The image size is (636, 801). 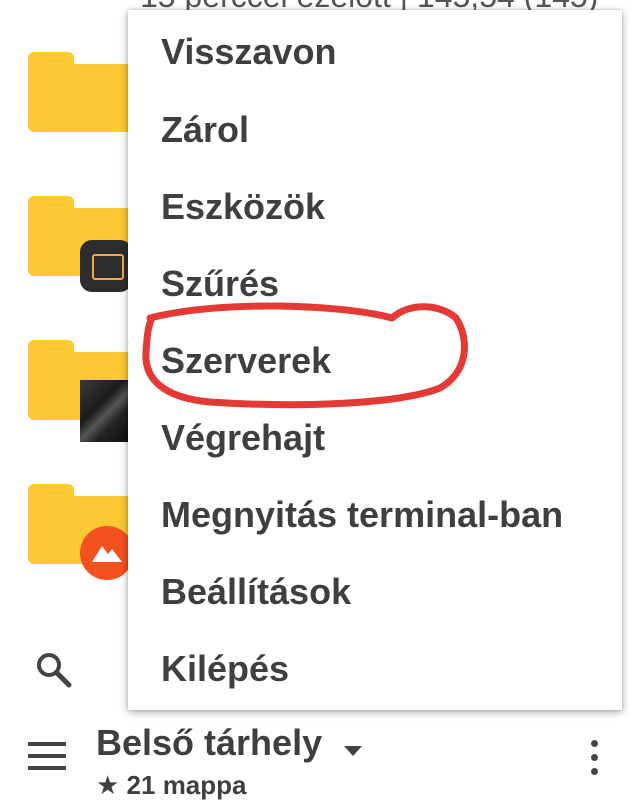 I want to click on image-thumbnail, so click(x=104, y=411).